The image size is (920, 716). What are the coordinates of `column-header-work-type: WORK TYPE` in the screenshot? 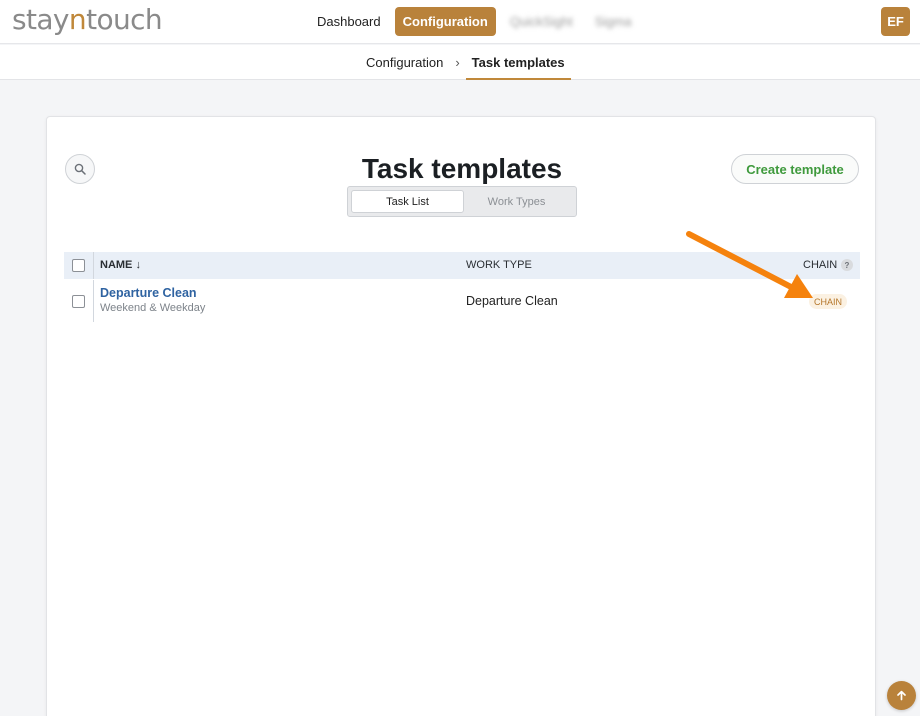 It's located at (499, 265).